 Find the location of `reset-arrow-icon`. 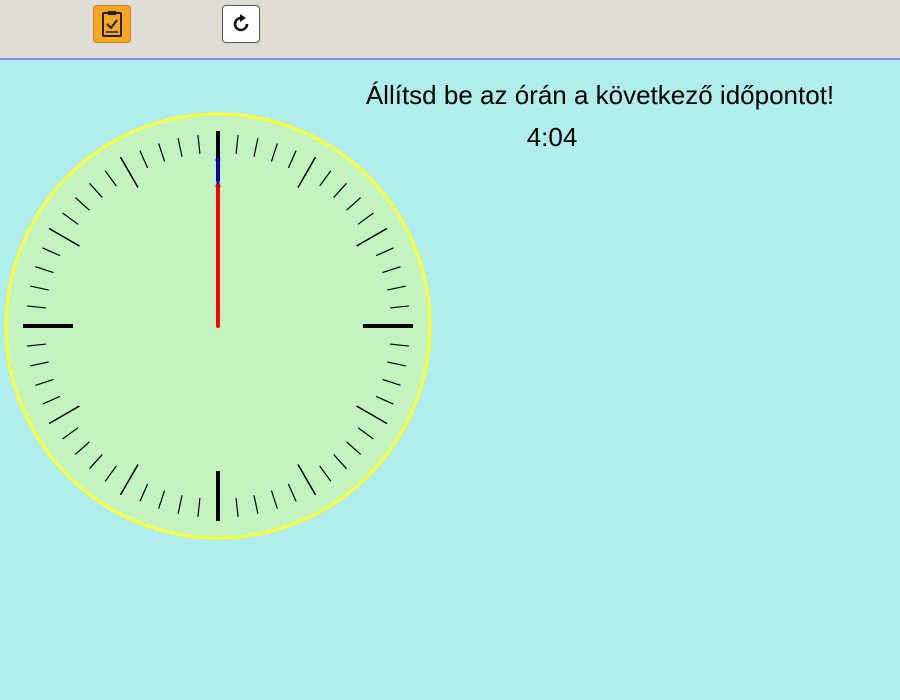

reset-arrow-icon is located at coordinates (241, 23).